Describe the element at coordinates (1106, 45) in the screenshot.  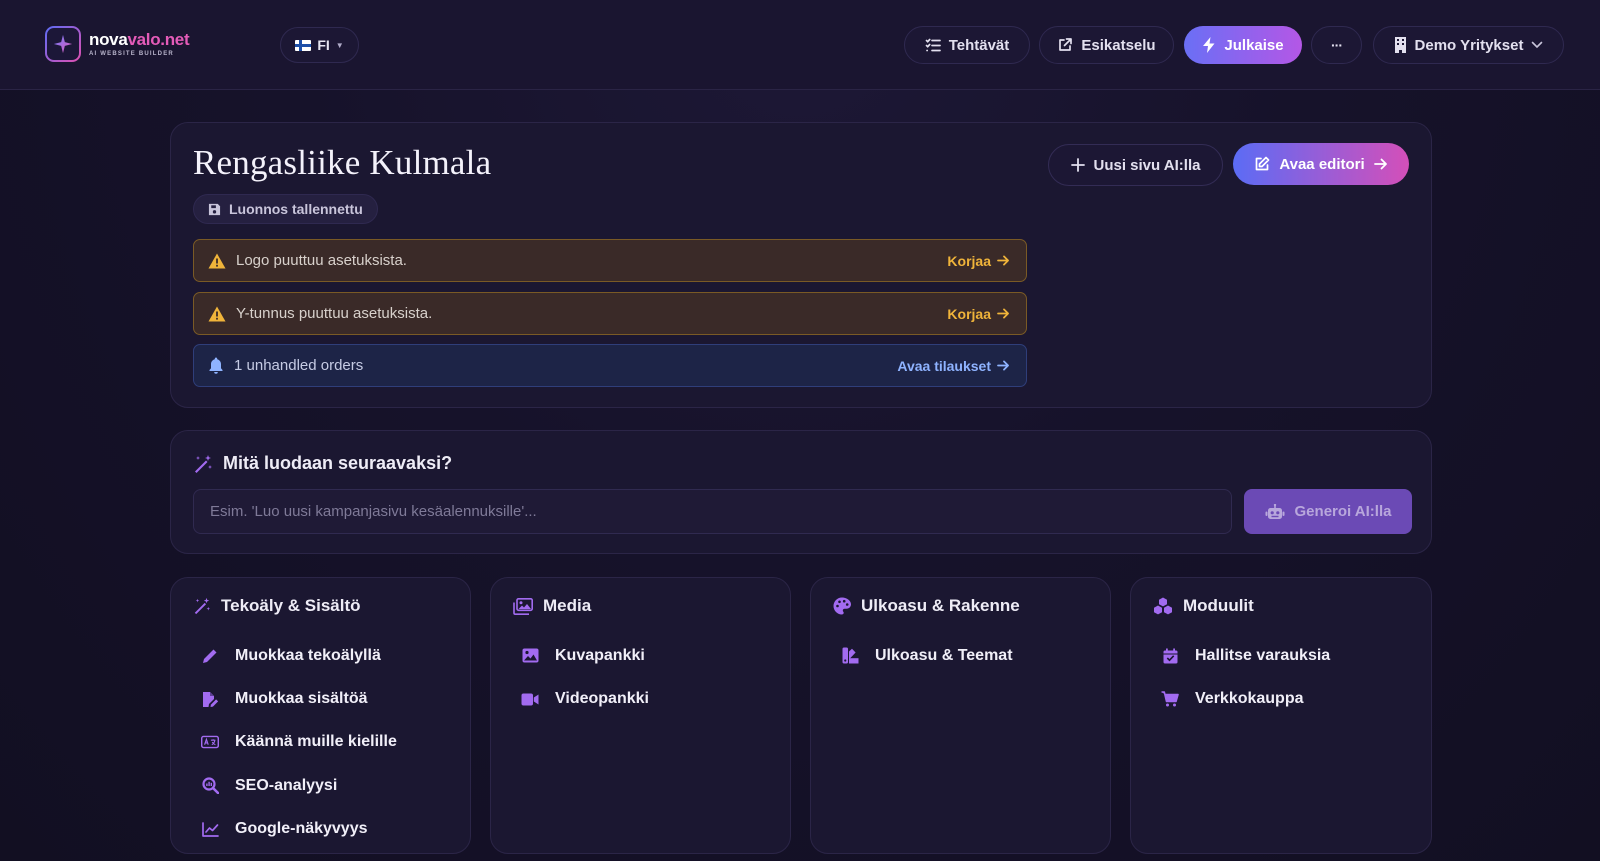
I see `preview-button: Esikatselu` at that location.